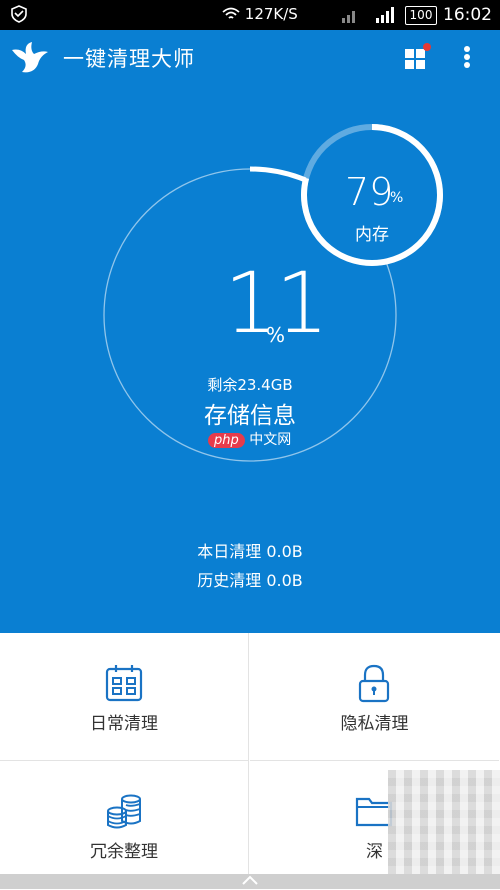  Describe the element at coordinates (276, 335) in the screenshot. I see `storage-percent-sign: %` at that location.